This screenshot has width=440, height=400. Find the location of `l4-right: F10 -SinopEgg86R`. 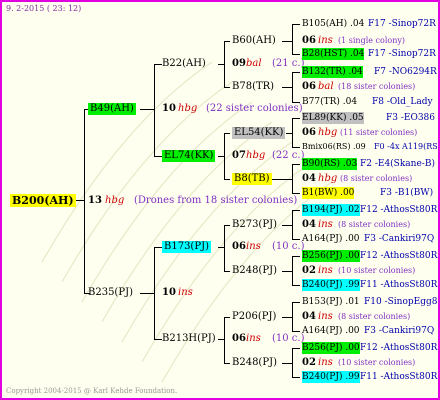

l4-right: F10 -SinopEgg86R is located at coordinates (401, 302).